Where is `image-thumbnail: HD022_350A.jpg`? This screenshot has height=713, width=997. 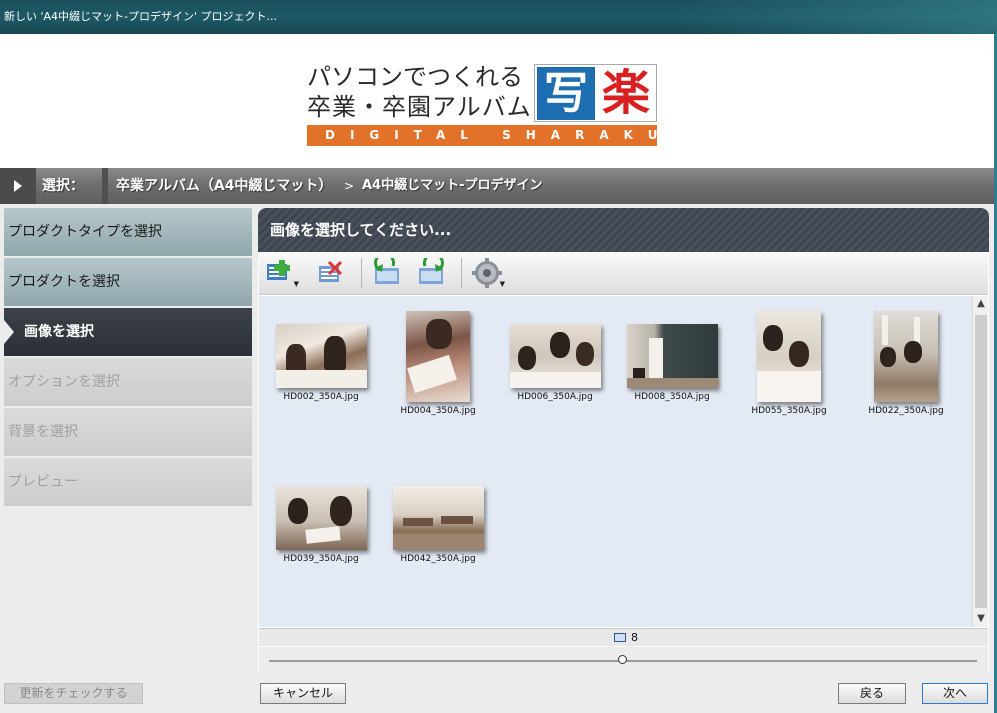
image-thumbnail: HD022_350A.jpg is located at coordinates (906, 363).